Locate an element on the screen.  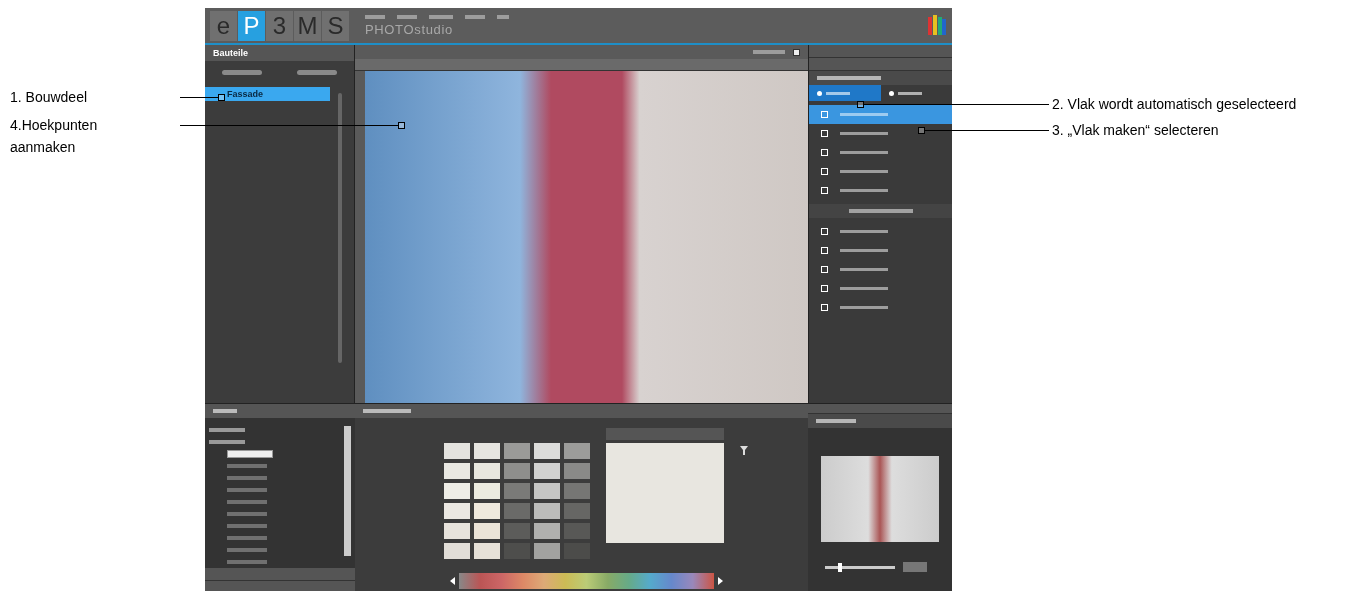
add-option is located at coordinates (242, 72).